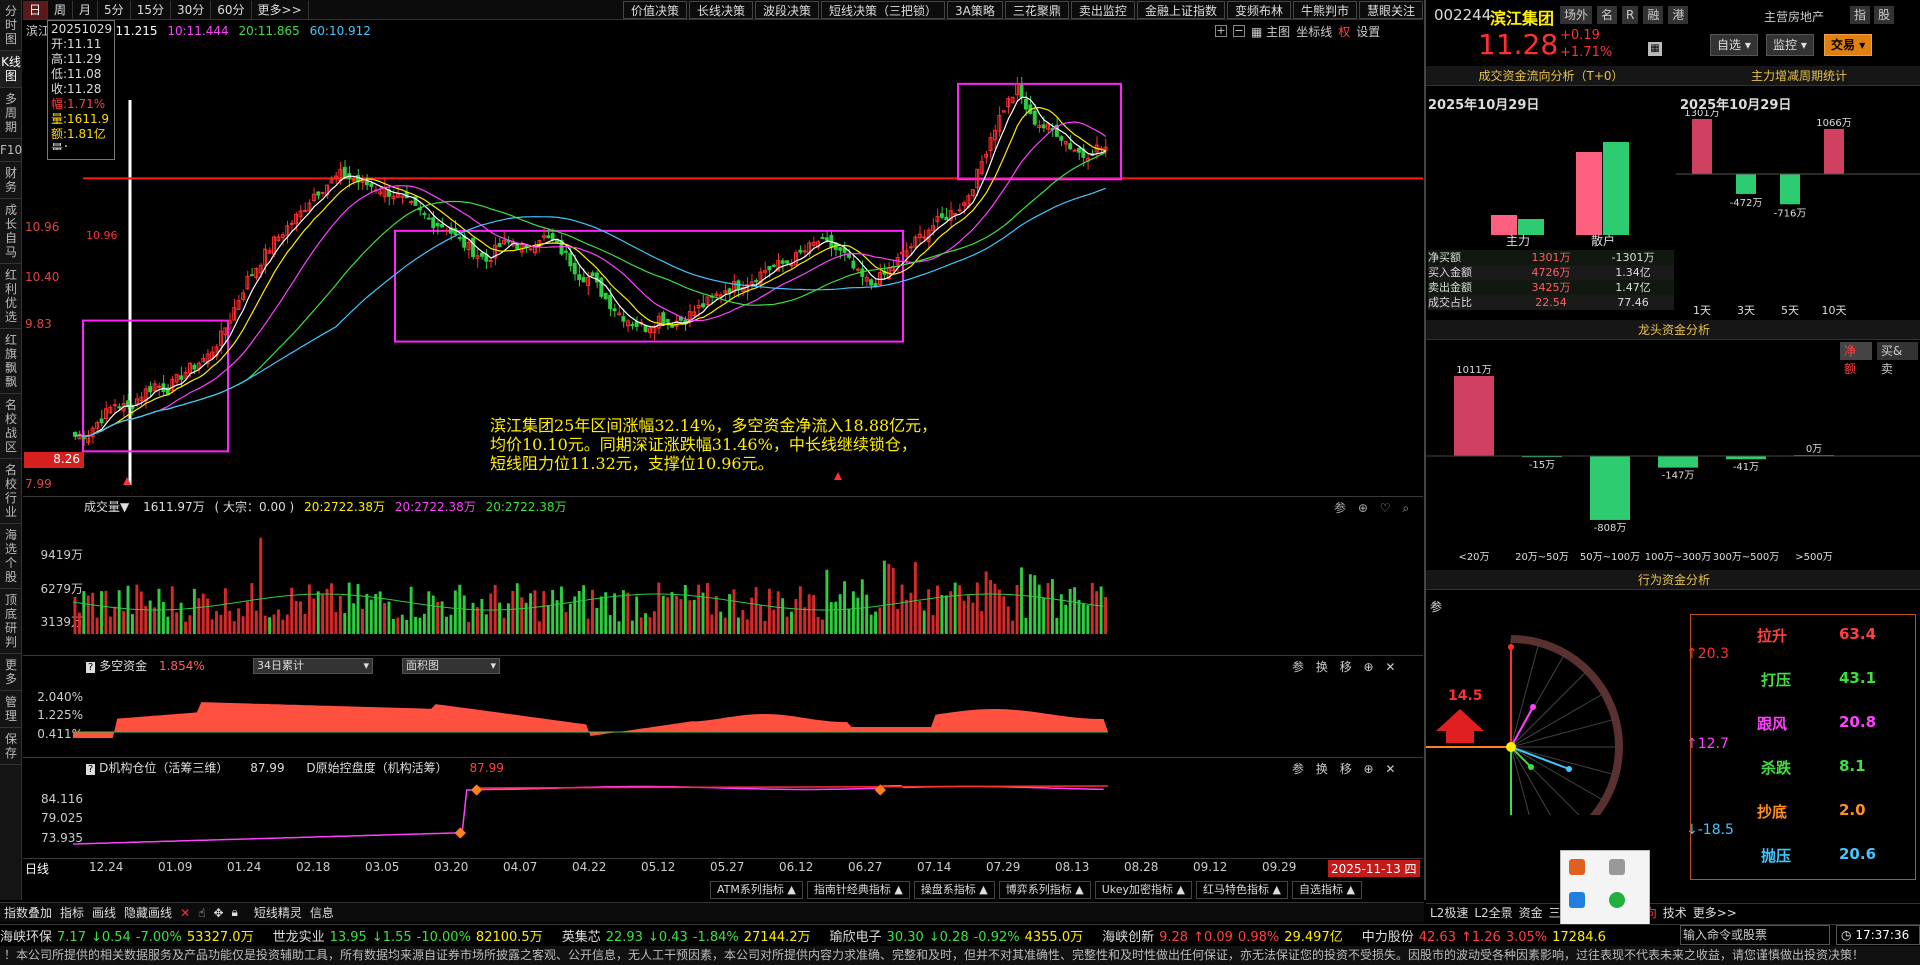  What do you see at coordinates (11, 296) in the screenshot?
I see `left-nav-item-6: 红利优选` at bounding box center [11, 296].